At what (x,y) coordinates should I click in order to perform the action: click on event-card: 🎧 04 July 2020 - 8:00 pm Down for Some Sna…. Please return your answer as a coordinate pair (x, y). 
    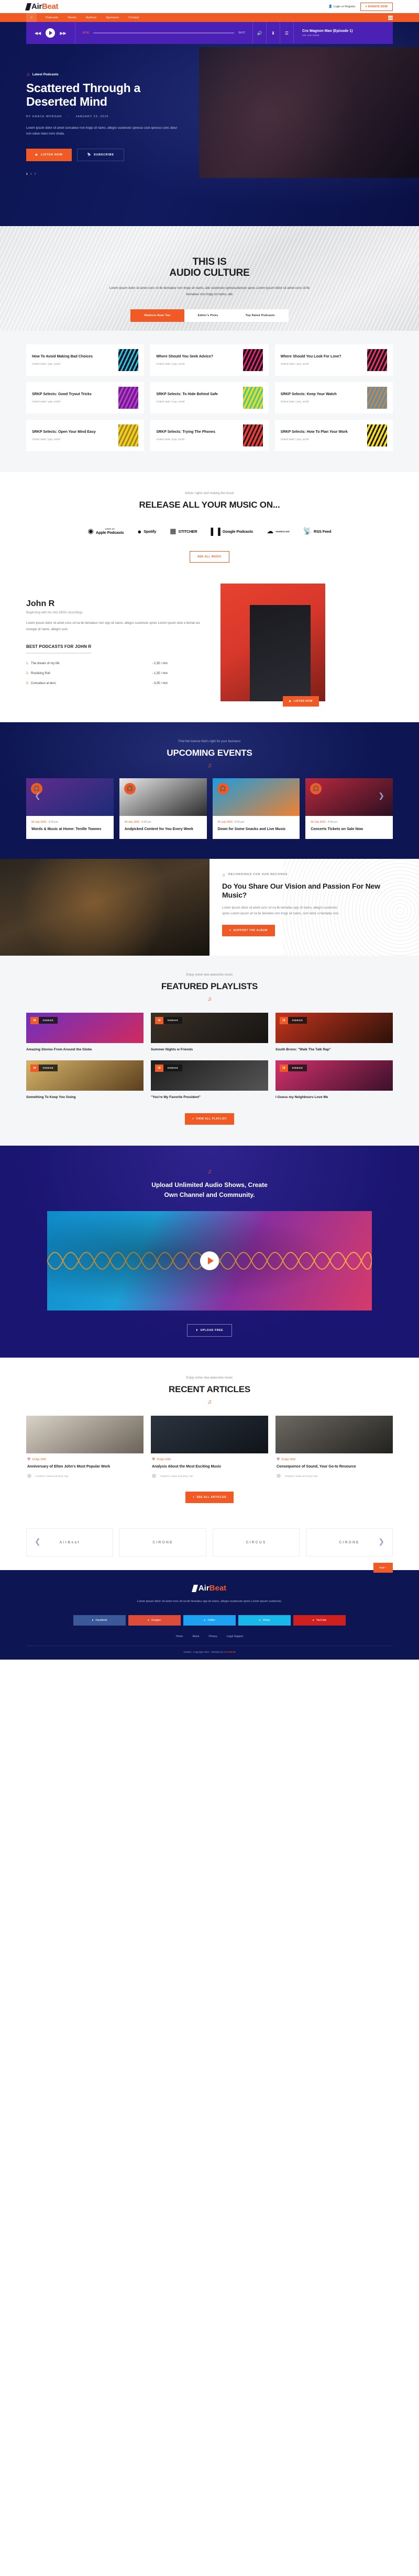
    Looking at the image, I should click on (256, 808).